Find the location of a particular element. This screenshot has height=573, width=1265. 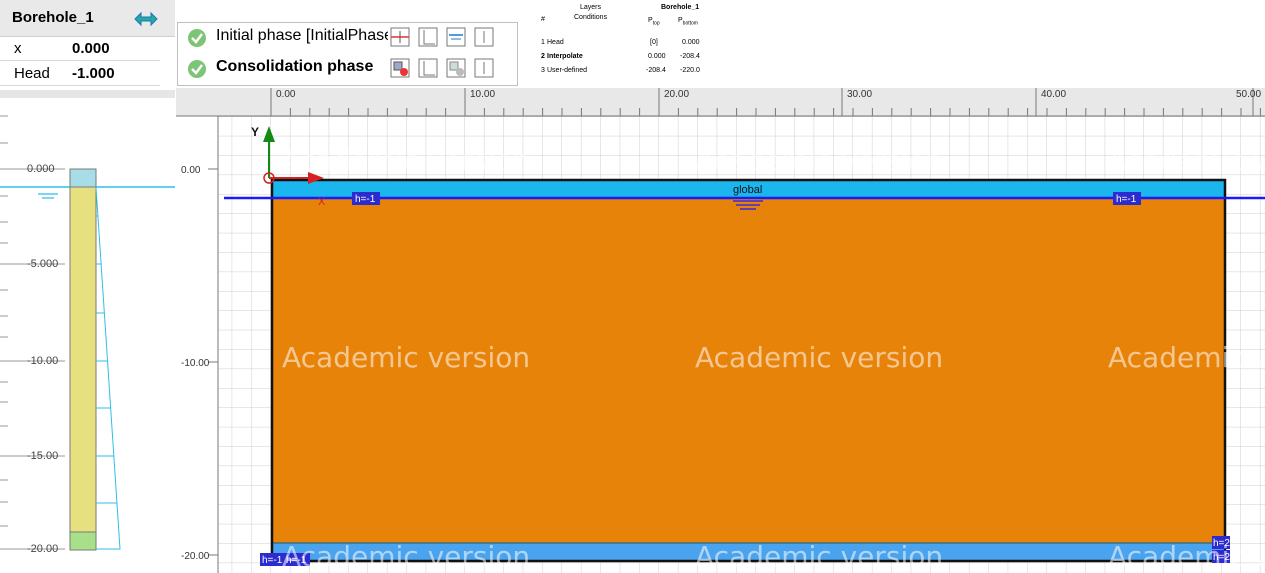

borehole-x-row: x 0.000 is located at coordinates (80, 48).